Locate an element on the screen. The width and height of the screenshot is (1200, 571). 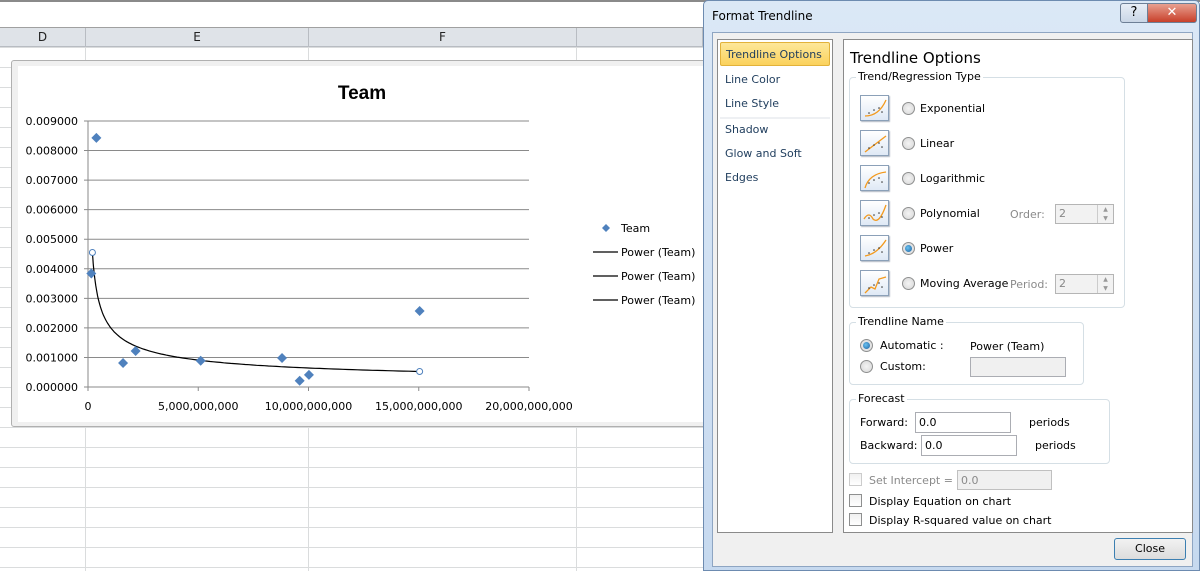
y-tick-label: 0.005000 is located at coordinates (52, 239).